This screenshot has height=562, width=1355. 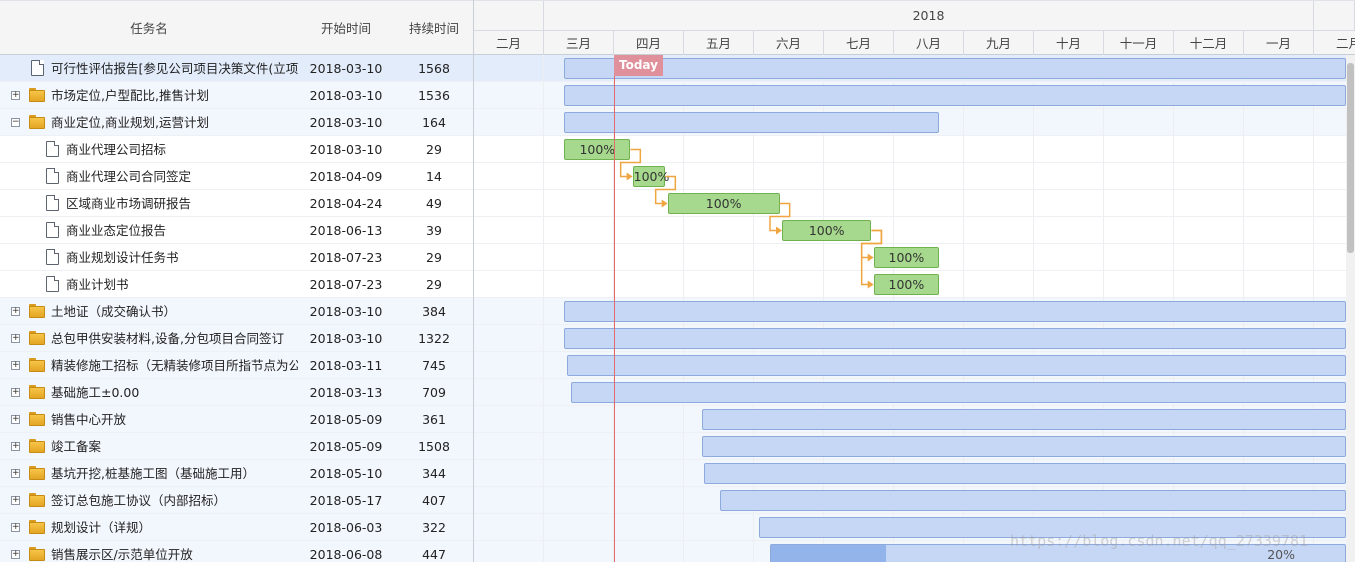 What do you see at coordinates (76, 446) in the screenshot?
I see `task-name: 竣工备案` at bounding box center [76, 446].